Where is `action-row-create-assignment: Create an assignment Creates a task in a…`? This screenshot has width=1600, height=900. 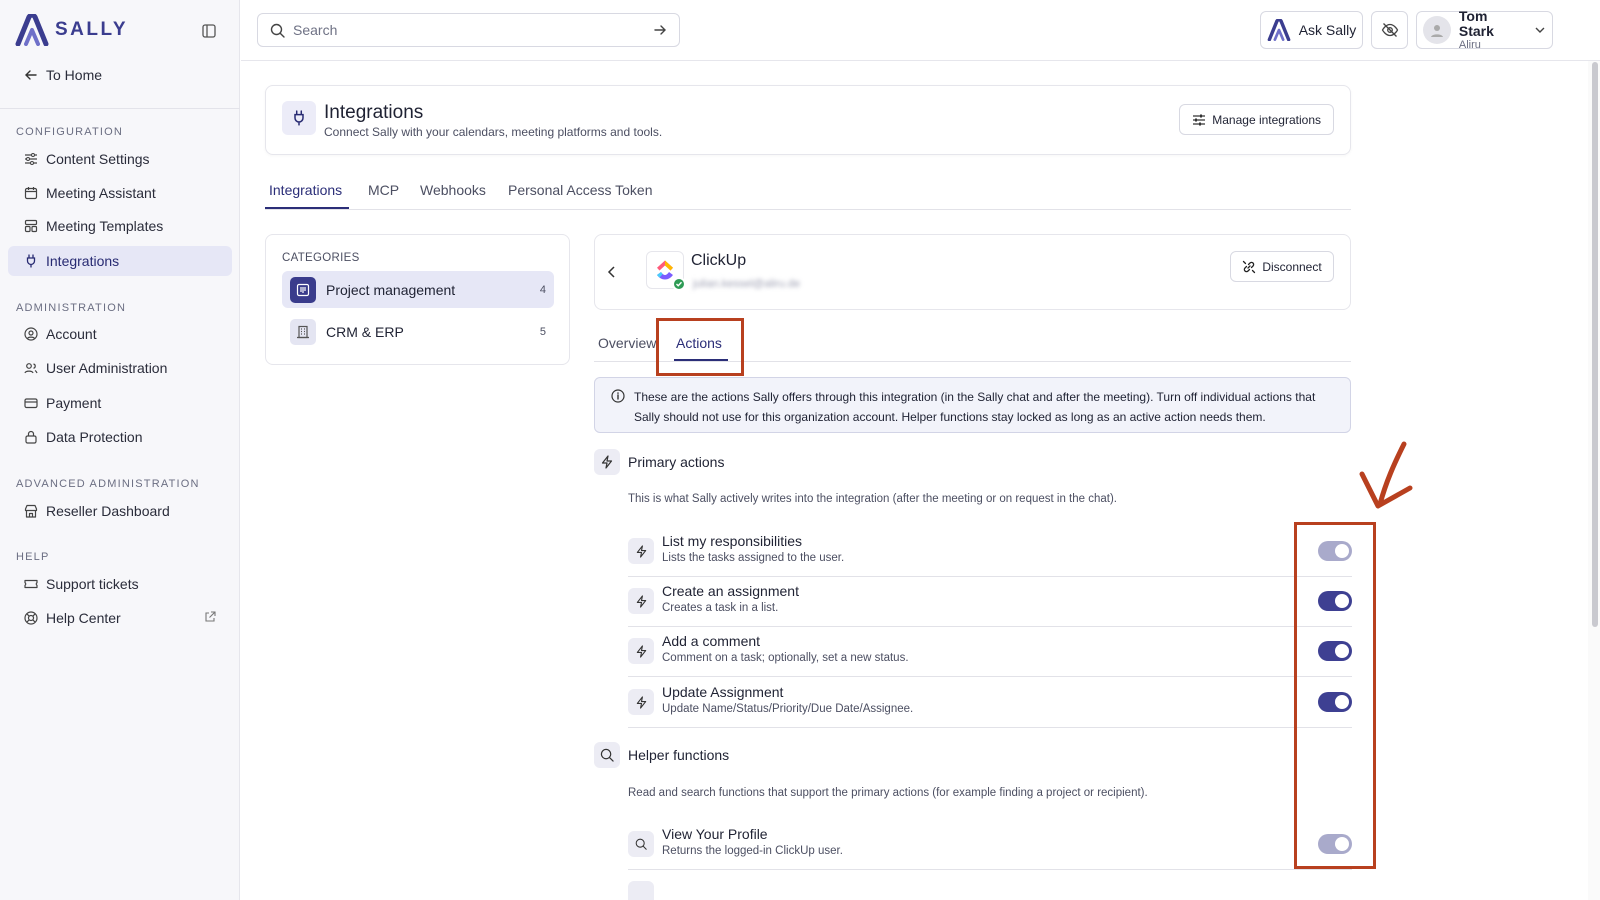
action-row-create-assignment: Create an assignment Creates a task in a… is located at coordinates (990, 602).